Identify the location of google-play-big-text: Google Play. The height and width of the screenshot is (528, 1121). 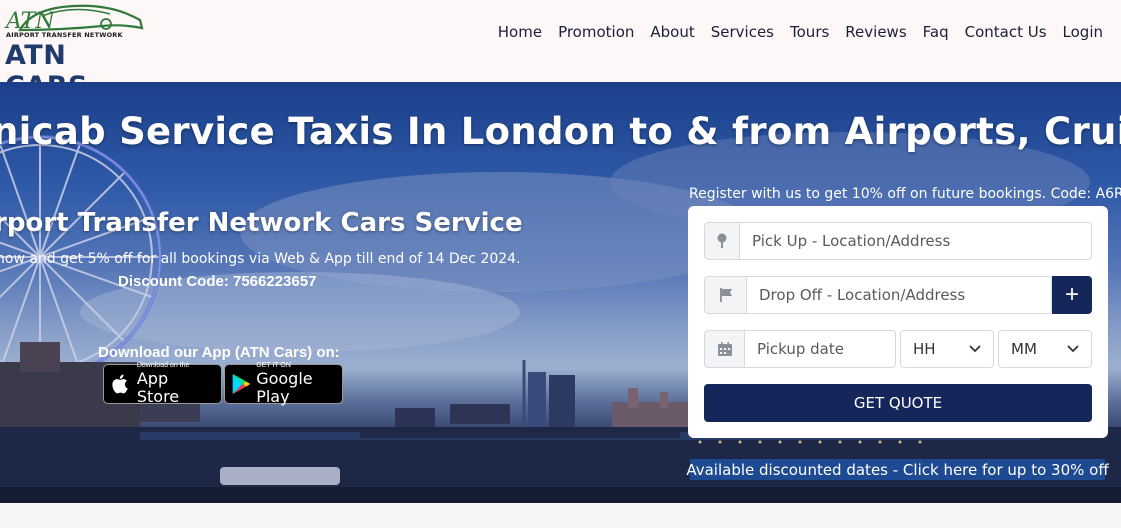
(284, 387).